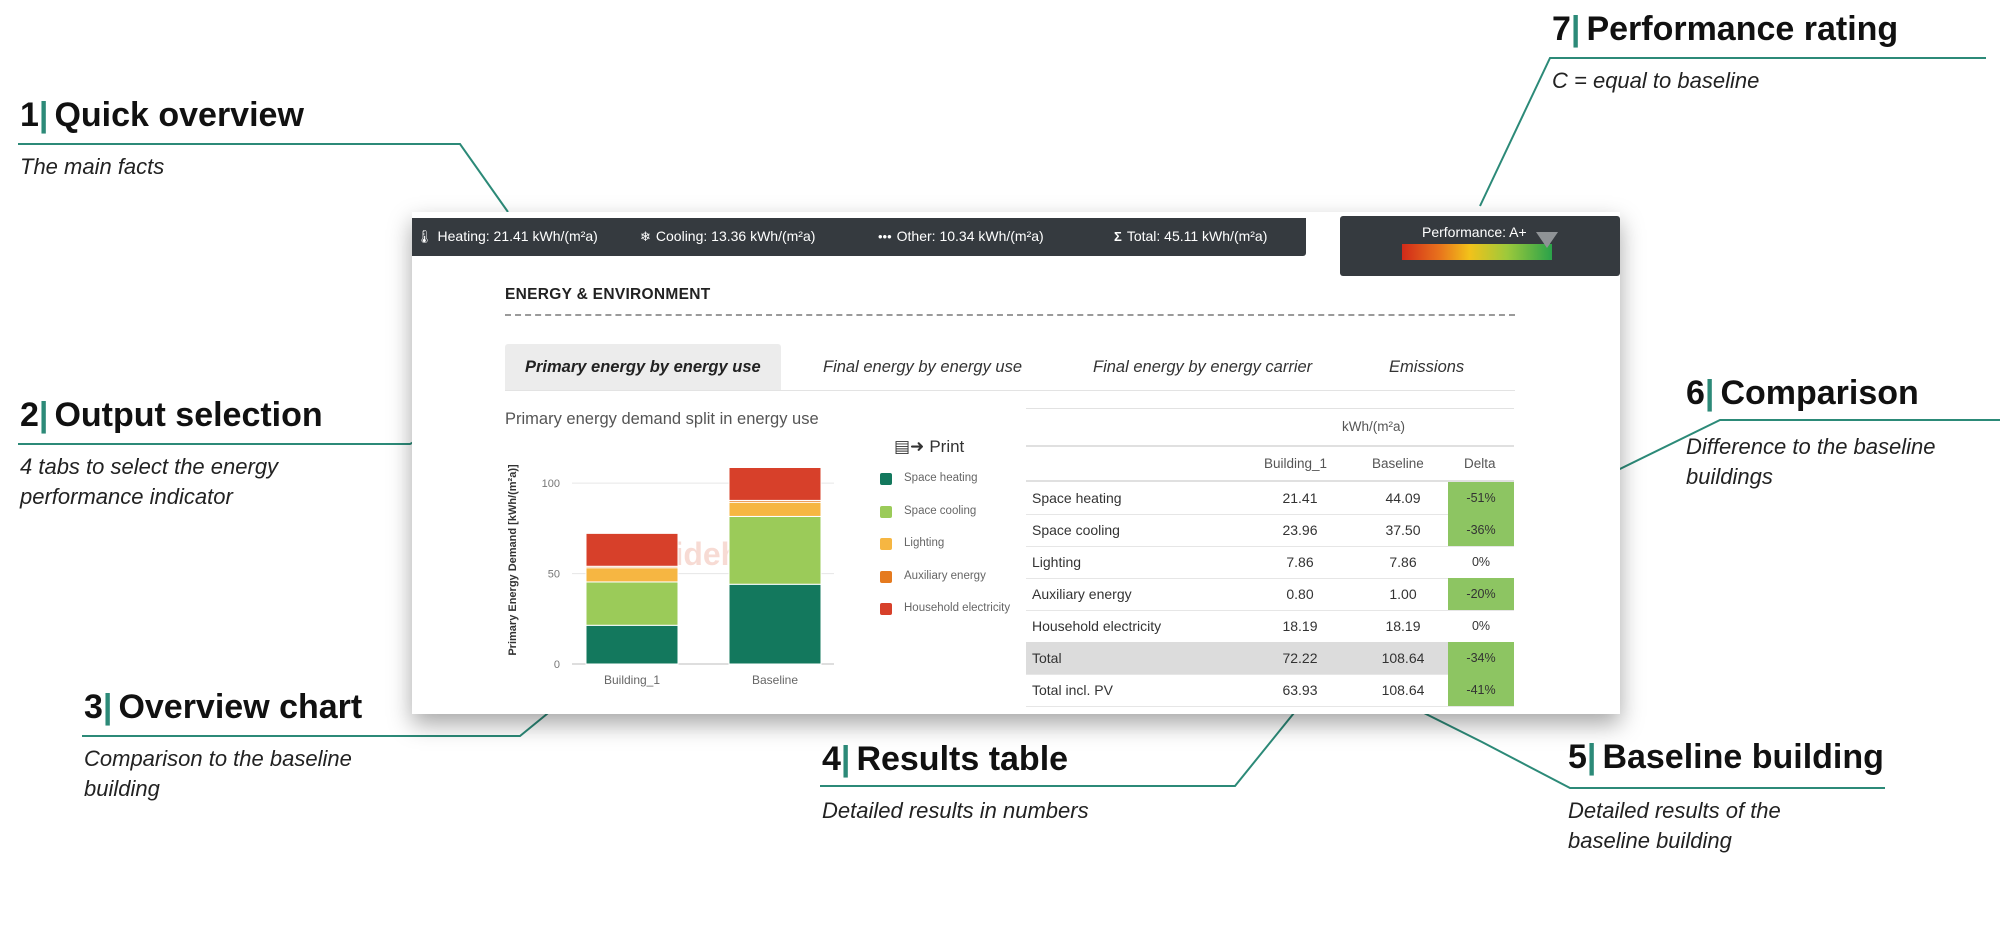 The width and height of the screenshot is (2000, 927). I want to click on building-value: 23.96, so click(1300, 530).